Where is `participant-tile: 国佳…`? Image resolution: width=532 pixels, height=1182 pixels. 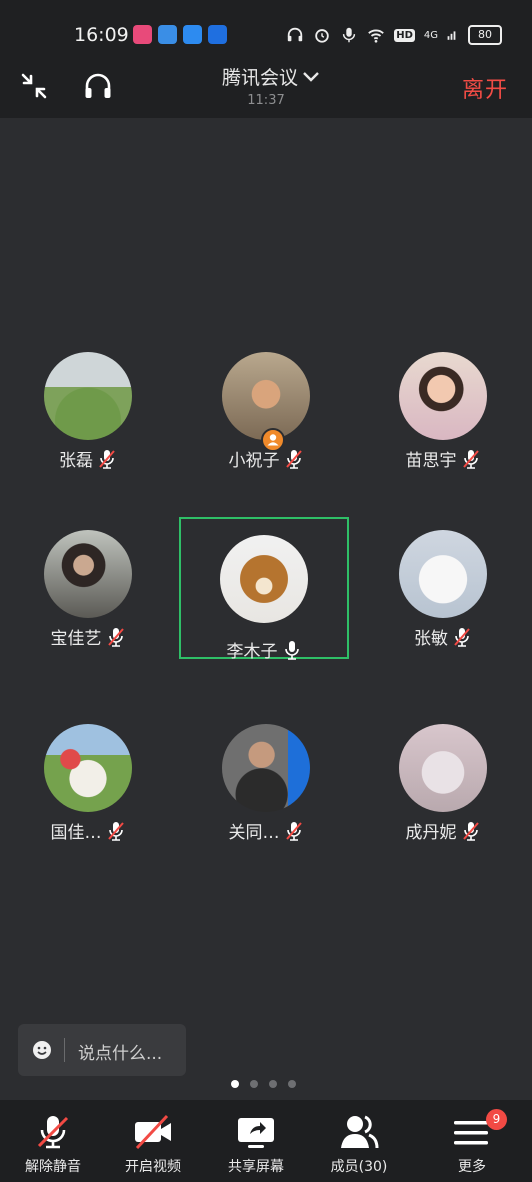
participant-tile: 国佳… is located at coordinates (88, 784).